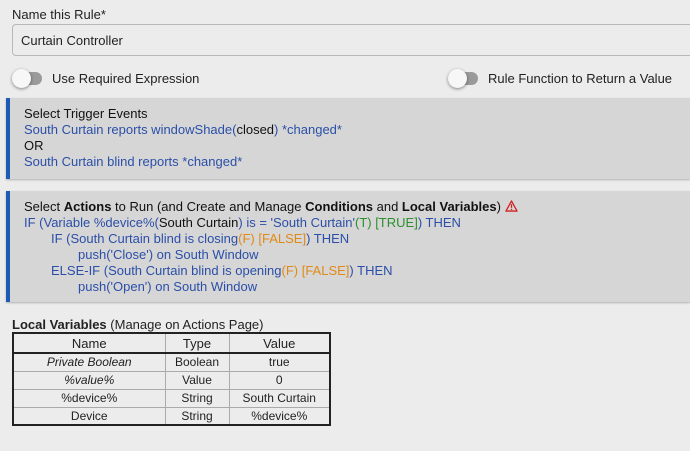 The height and width of the screenshot is (451, 690). What do you see at coordinates (138, 324) in the screenshot?
I see `local-variables-title: Local Variables (Manage on Actions Page)` at bounding box center [138, 324].